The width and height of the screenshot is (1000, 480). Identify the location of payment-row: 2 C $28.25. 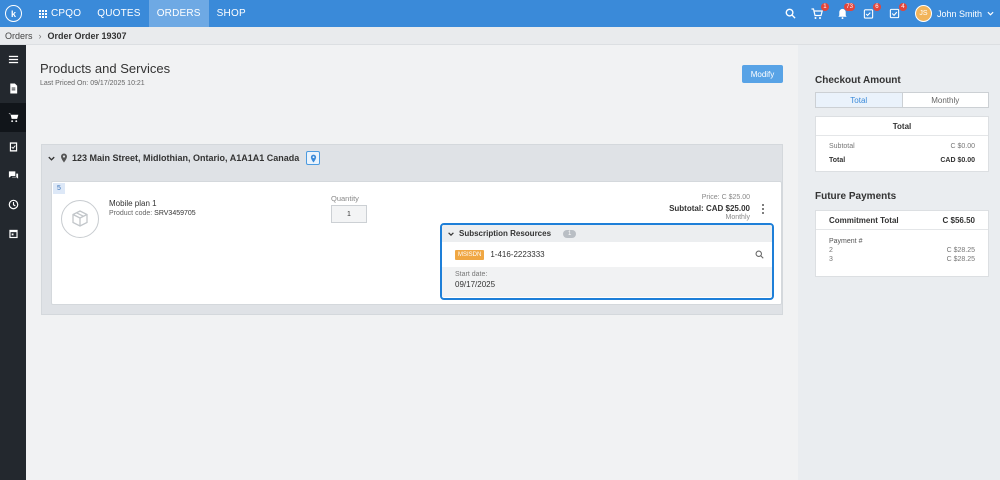
(902, 250).